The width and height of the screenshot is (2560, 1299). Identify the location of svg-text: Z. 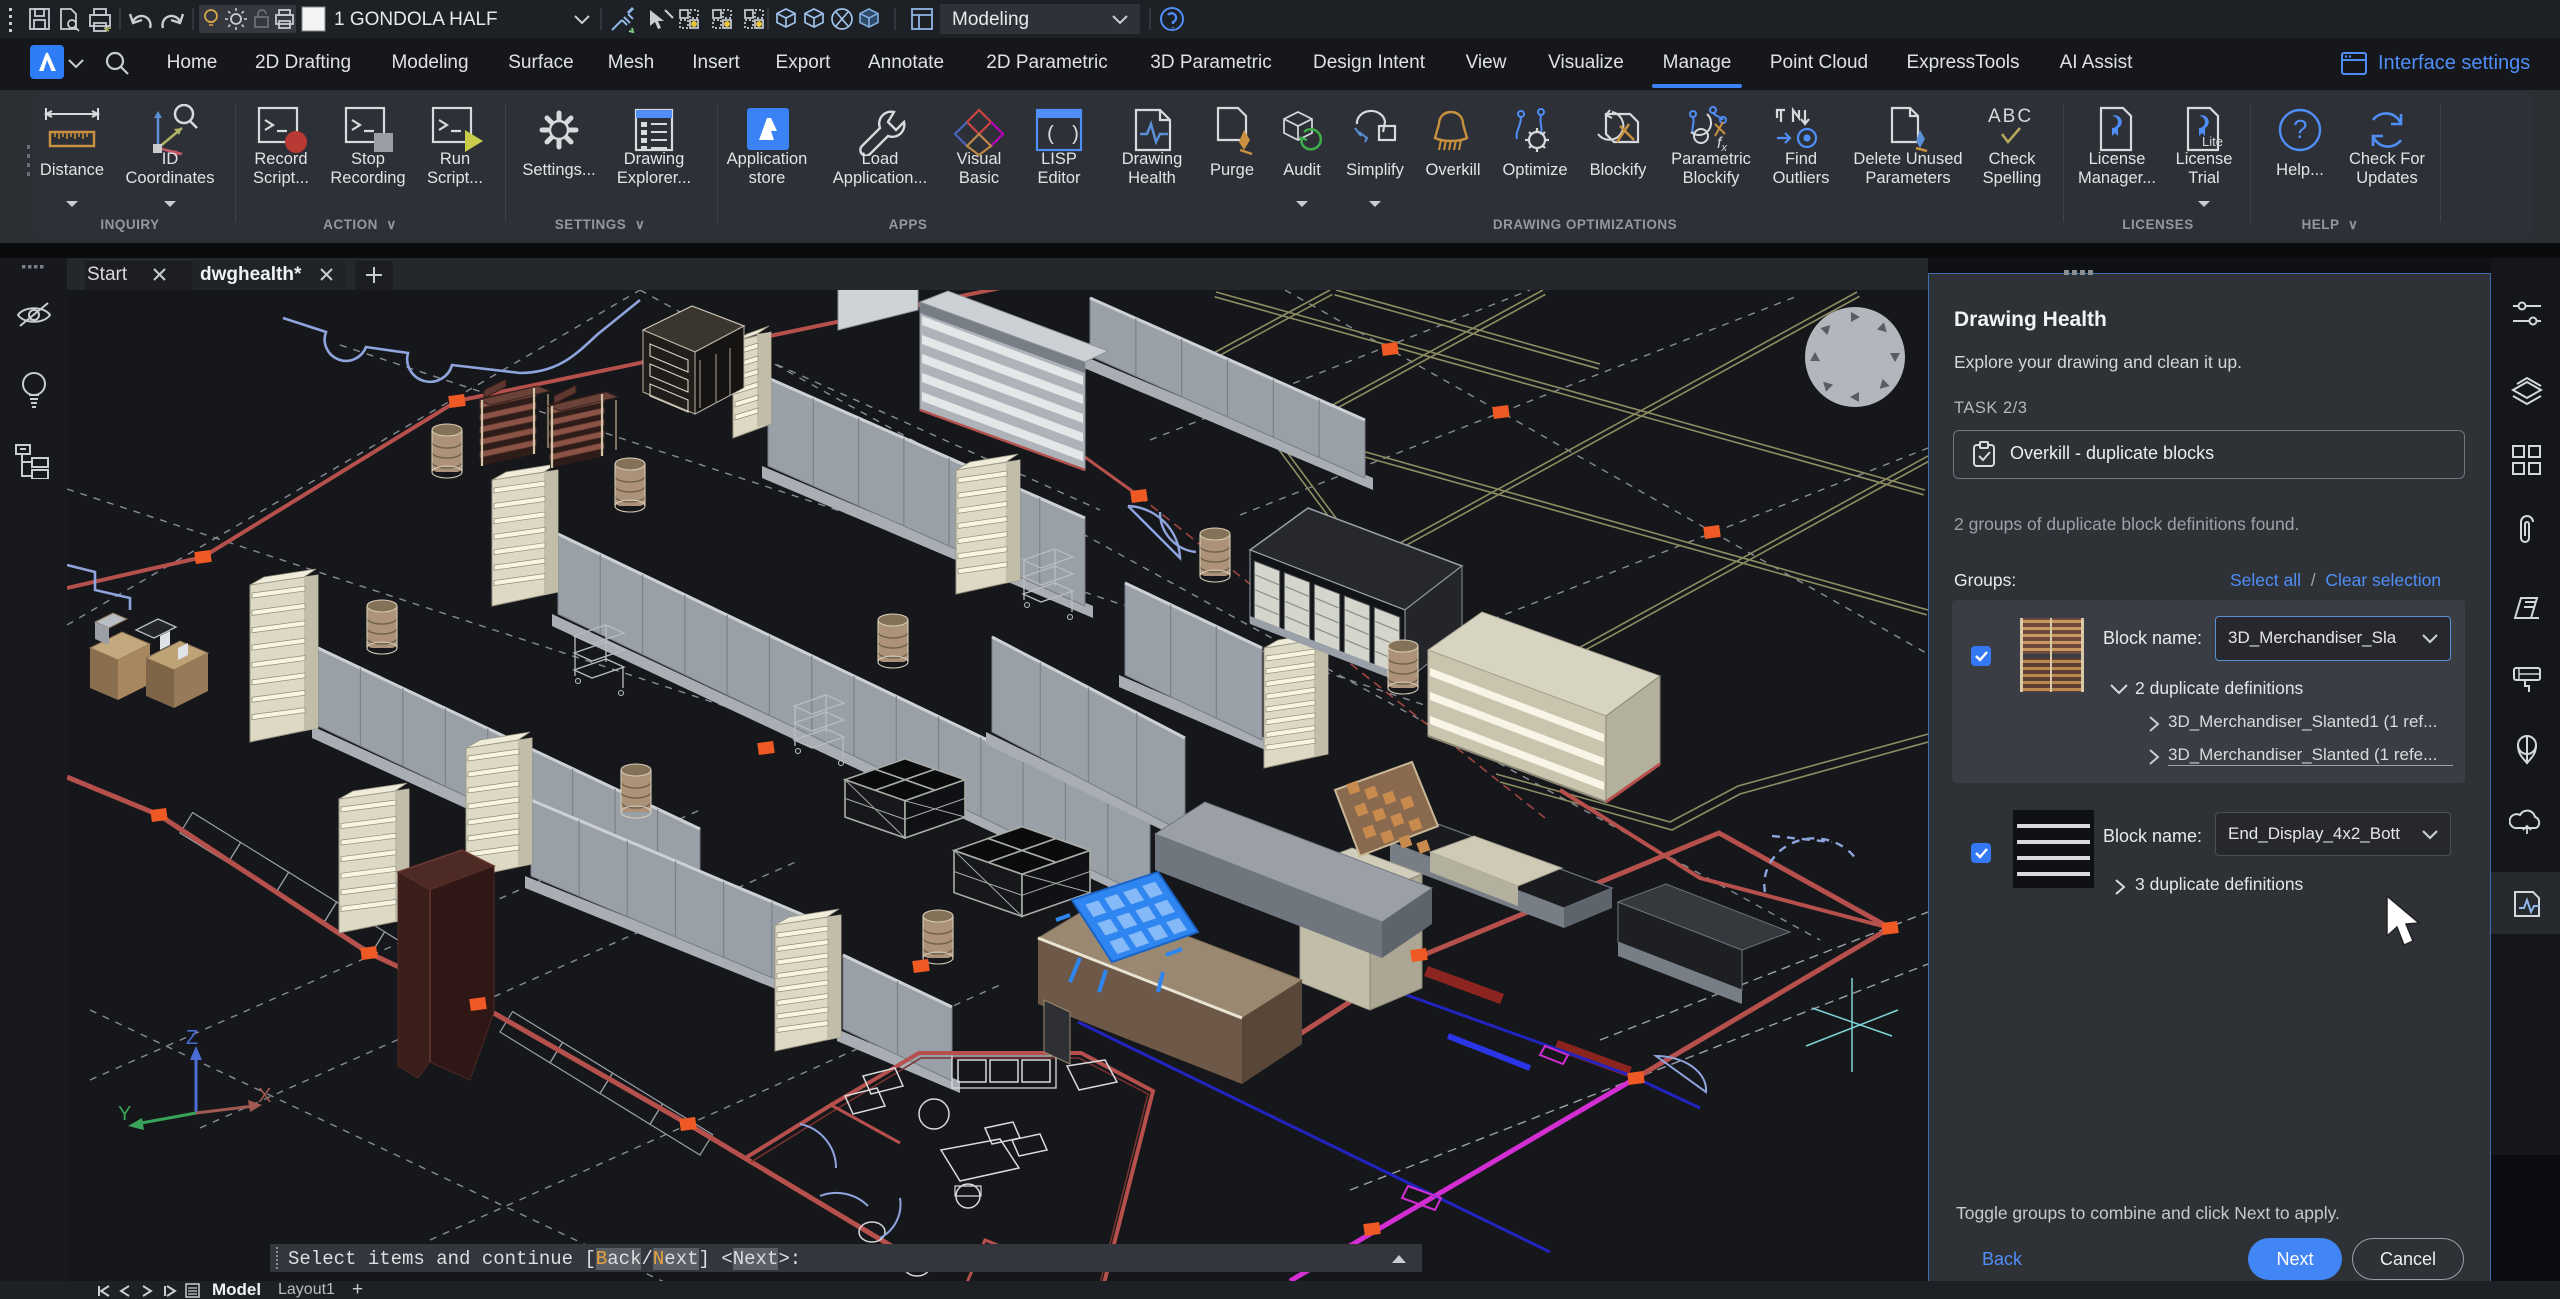
(192, 1038).